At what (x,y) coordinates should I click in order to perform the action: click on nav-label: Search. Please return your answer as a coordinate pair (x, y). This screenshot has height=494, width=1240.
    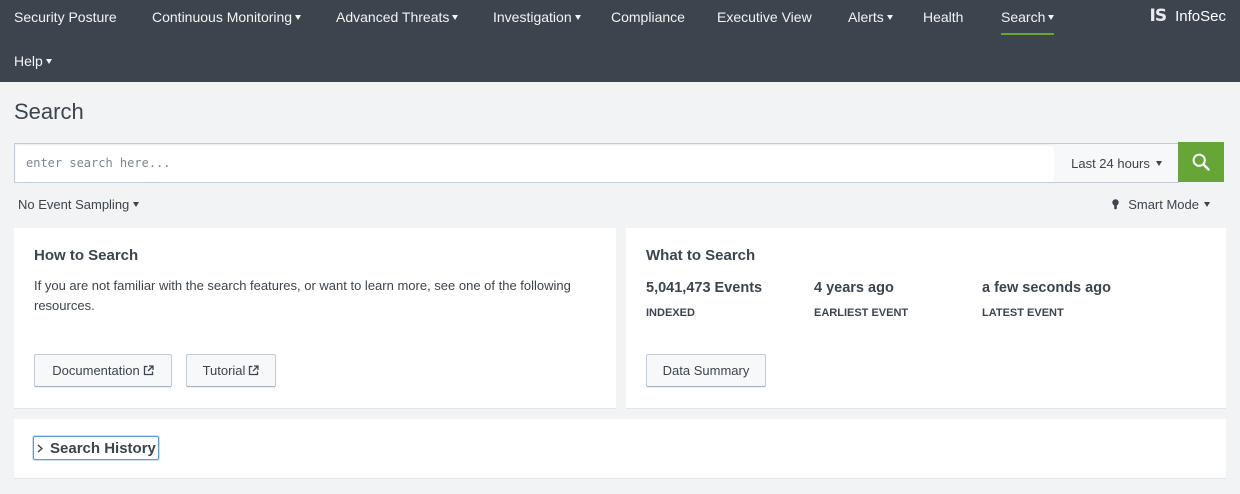
    Looking at the image, I should click on (1023, 17).